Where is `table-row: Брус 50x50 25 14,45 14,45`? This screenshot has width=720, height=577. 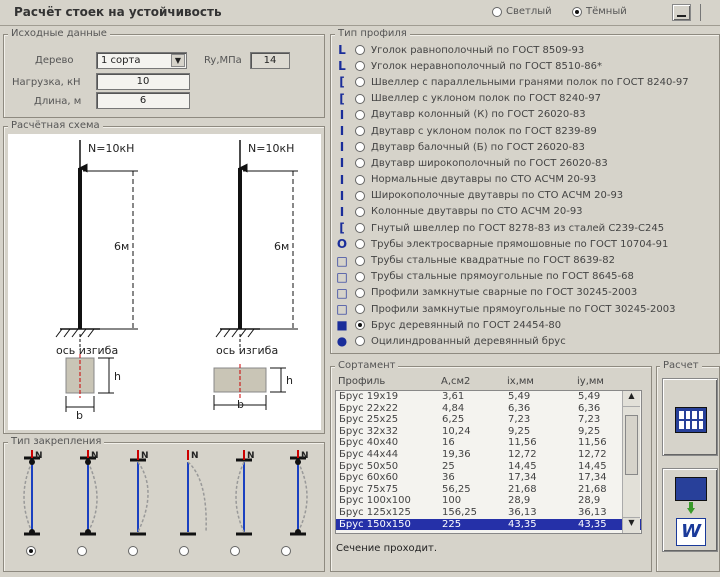 table-row: Брус 50x50 25 14,45 14,45 is located at coordinates (488, 467).